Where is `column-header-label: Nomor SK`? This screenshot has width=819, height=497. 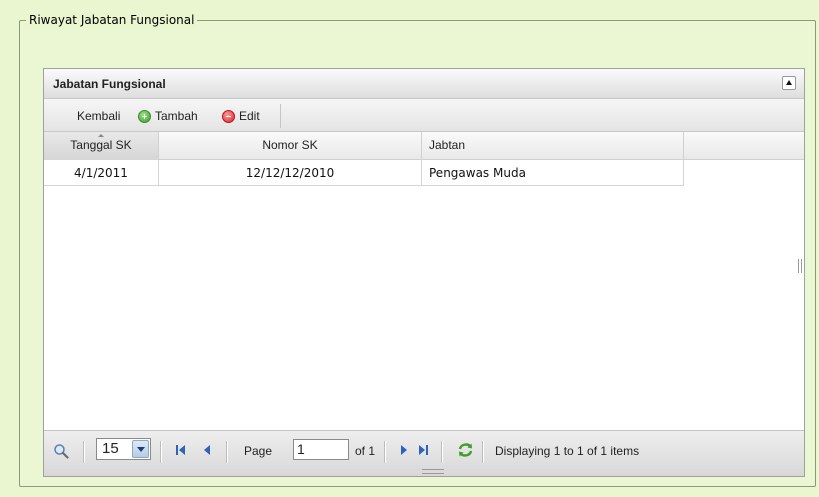
column-header-label: Nomor SK is located at coordinates (290, 145).